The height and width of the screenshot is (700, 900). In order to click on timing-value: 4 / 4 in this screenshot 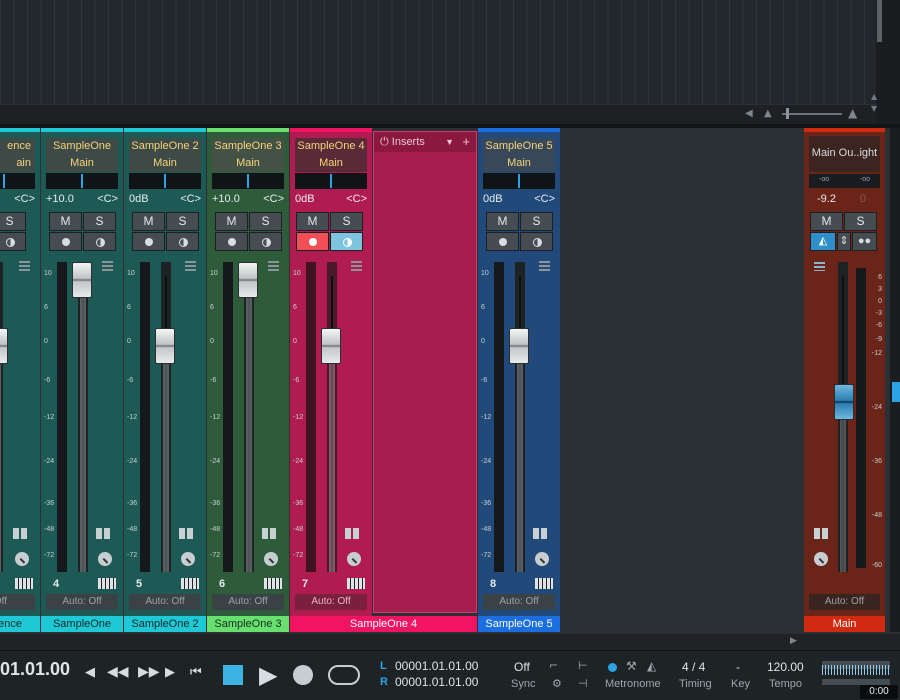, I will do `click(693, 667)`.